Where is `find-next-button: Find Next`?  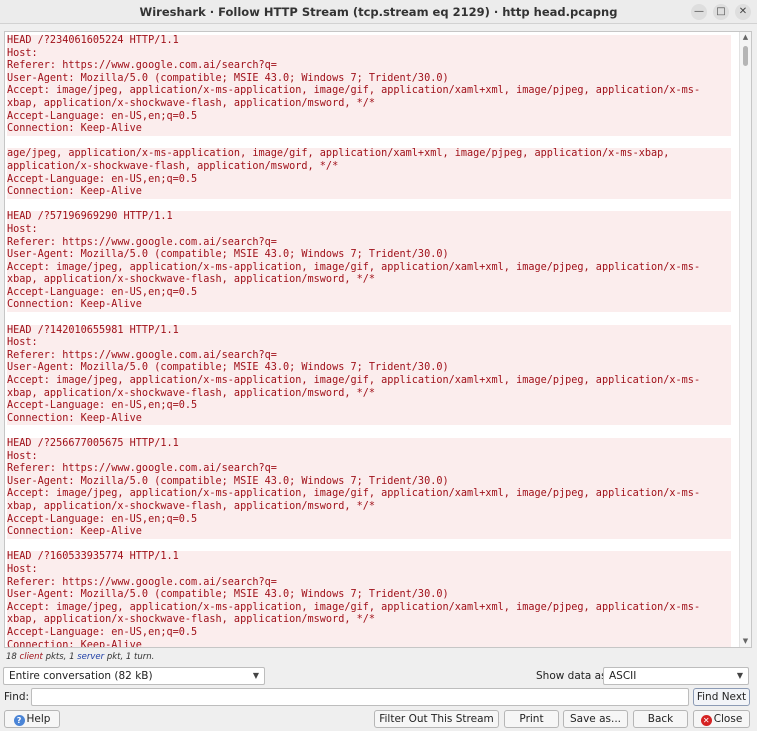 find-next-button: Find Next is located at coordinates (721, 697).